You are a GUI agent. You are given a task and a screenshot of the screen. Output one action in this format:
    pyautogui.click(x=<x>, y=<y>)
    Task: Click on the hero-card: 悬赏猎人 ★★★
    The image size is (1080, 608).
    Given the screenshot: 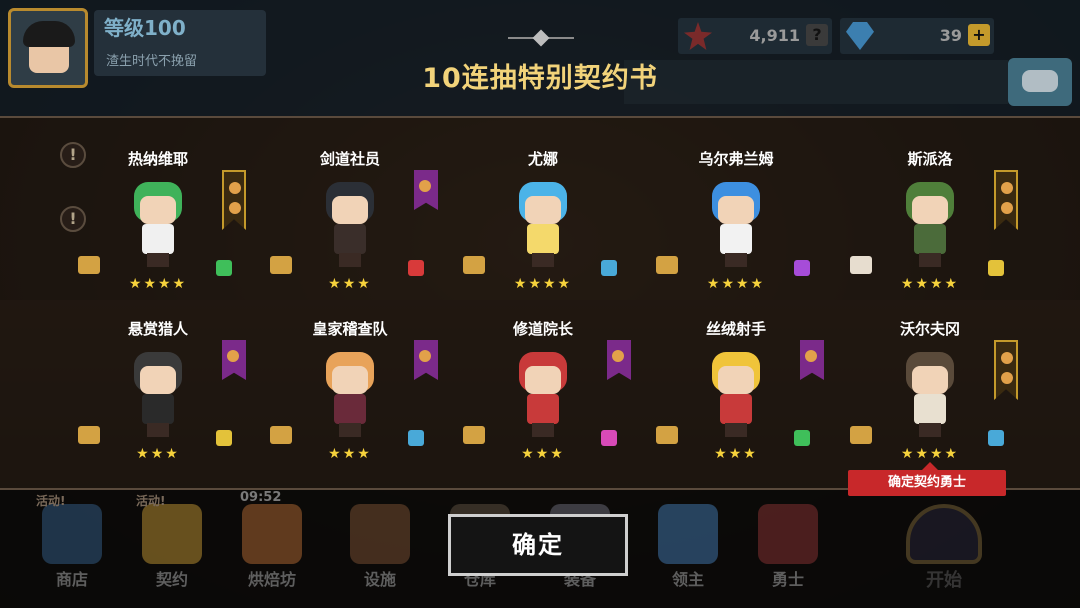 What is the action you would take?
    pyautogui.click(x=178, y=408)
    